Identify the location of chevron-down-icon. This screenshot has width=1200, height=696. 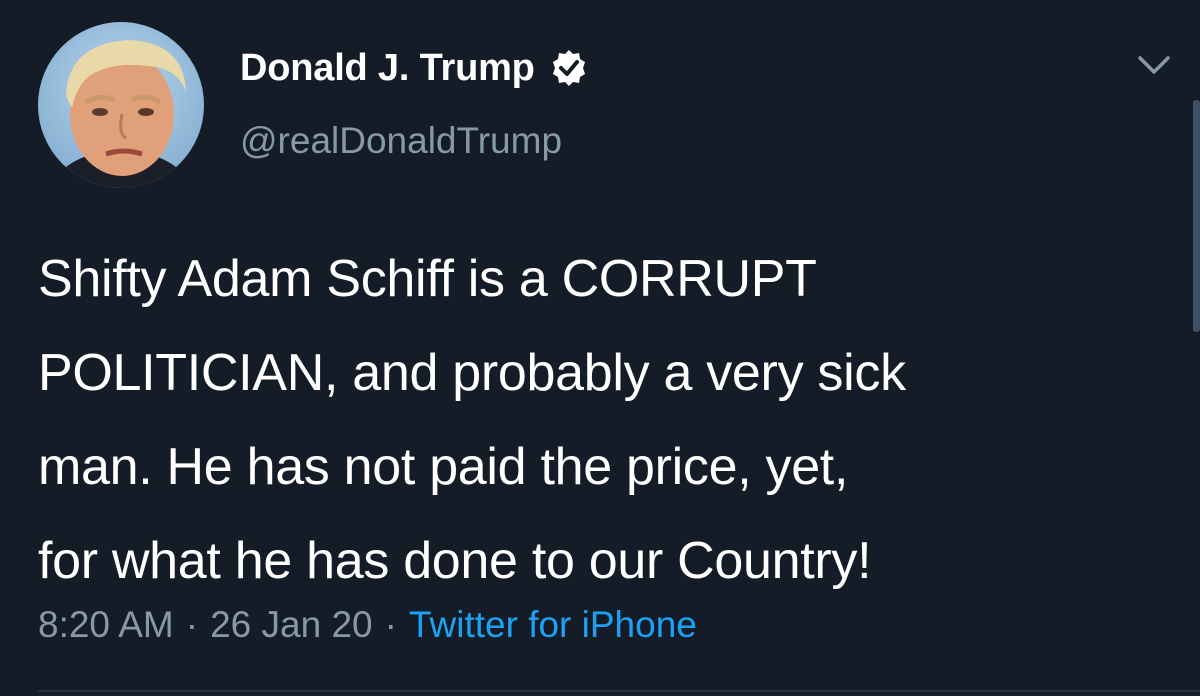
(1154, 64).